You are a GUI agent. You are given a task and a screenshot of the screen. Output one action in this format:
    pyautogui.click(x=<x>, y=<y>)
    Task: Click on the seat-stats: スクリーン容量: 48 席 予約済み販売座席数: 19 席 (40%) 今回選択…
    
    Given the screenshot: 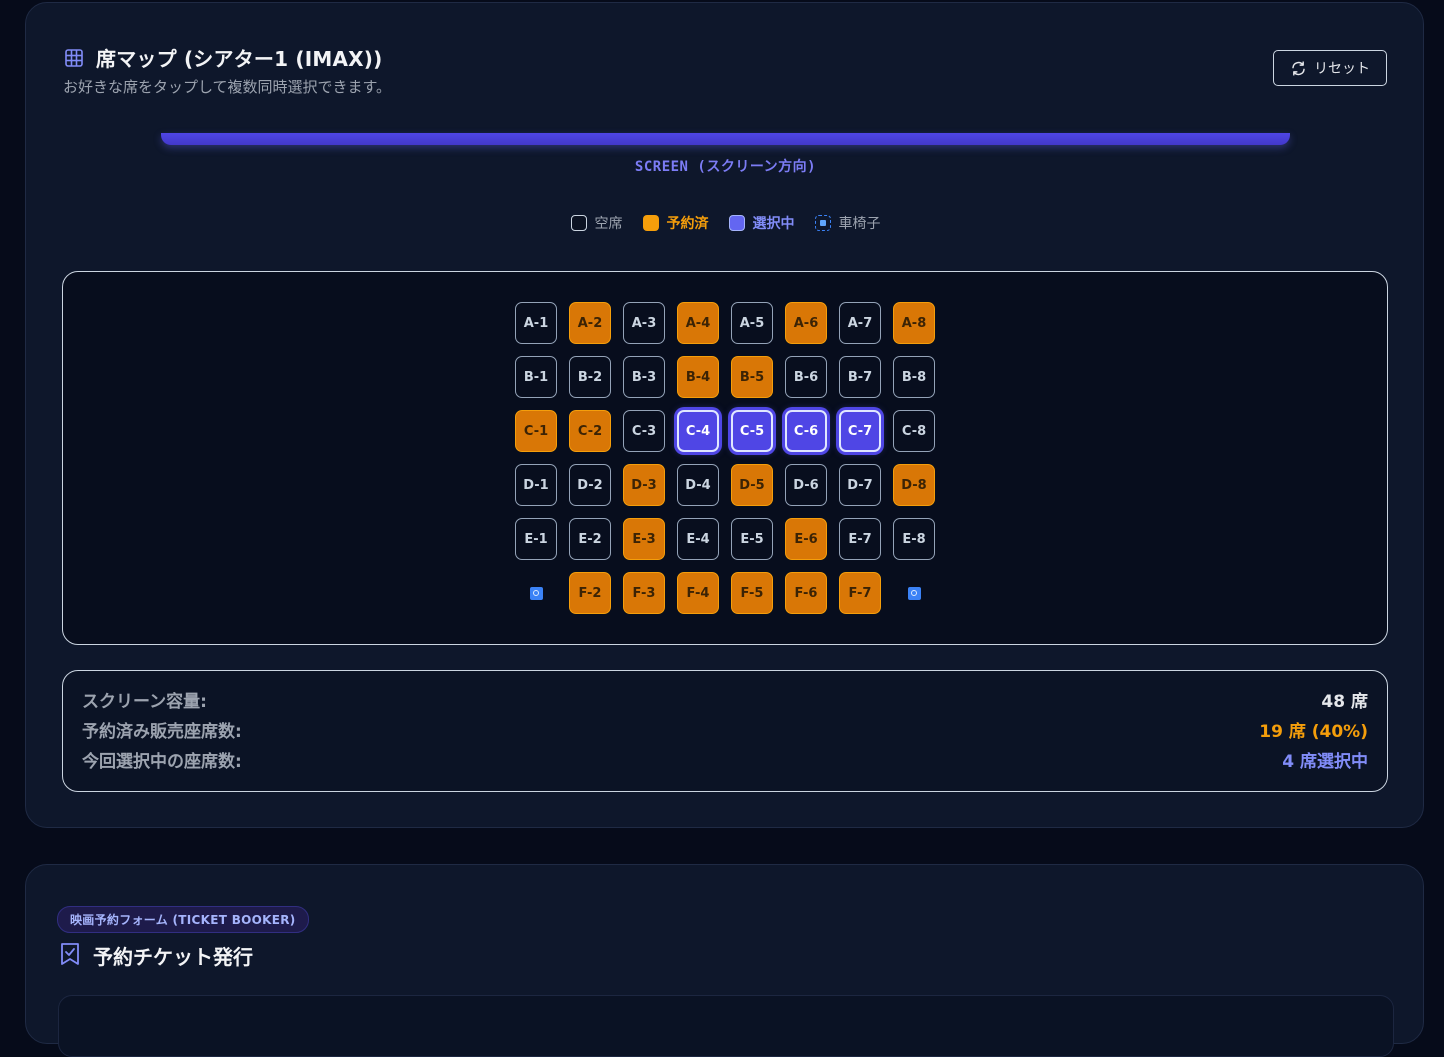 What is the action you would take?
    pyautogui.click(x=725, y=731)
    